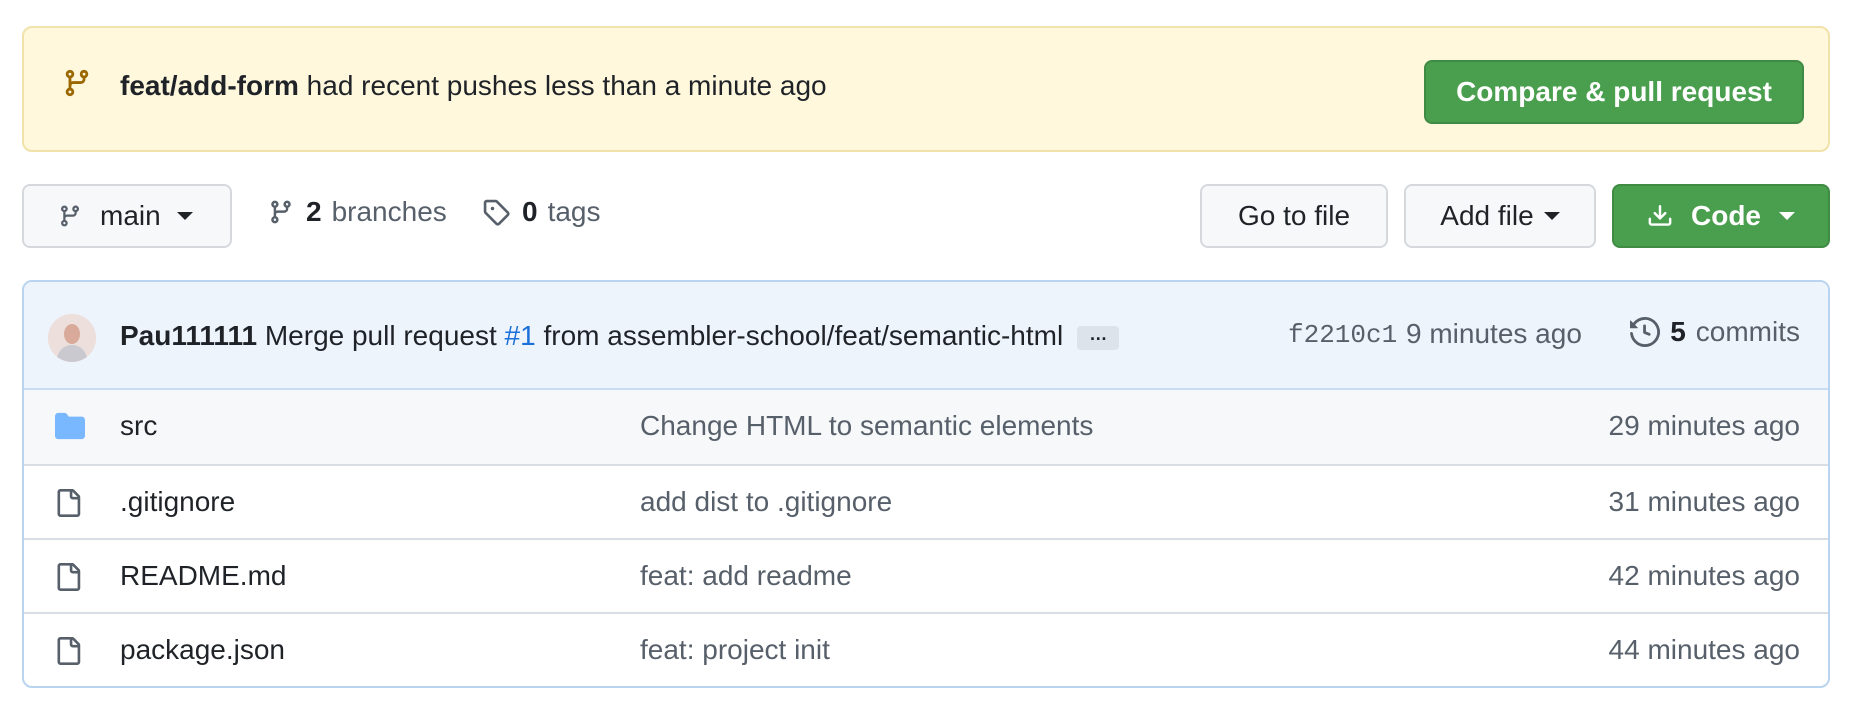  I want to click on branch-select-button: main, so click(127, 216).